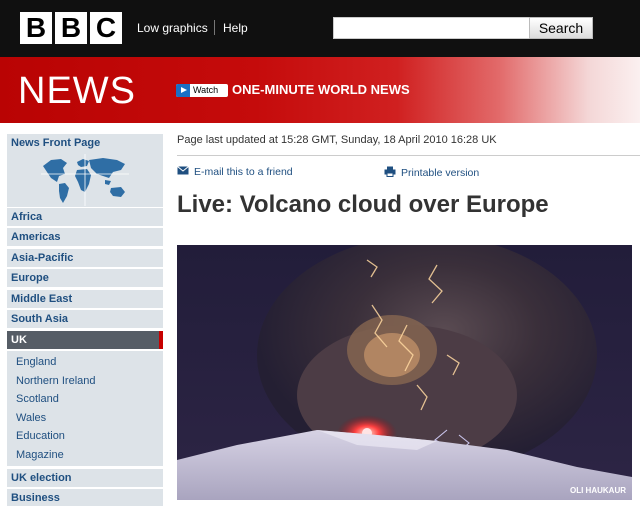  I want to click on bbc-logo: B B C, so click(71, 28).